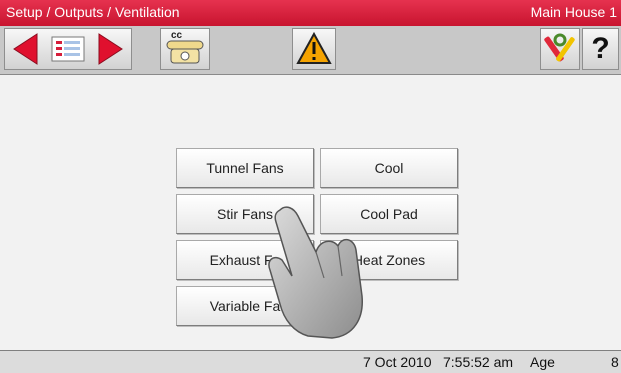  I want to click on telephone-icon, so click(185, 52).